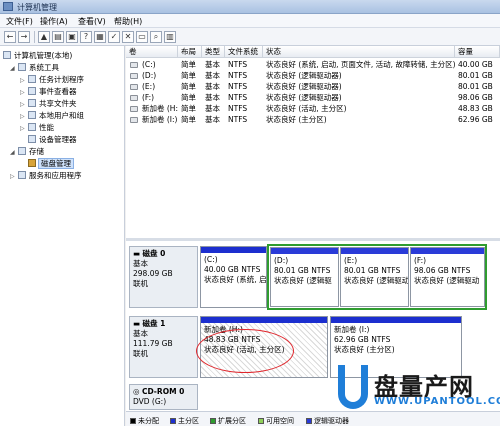 The image size is (500, 426). Describe the element at coordinates (304, 86) in the screenshot. I see `cell-status: 状态良好 (逻辑驱动器)` at that location.